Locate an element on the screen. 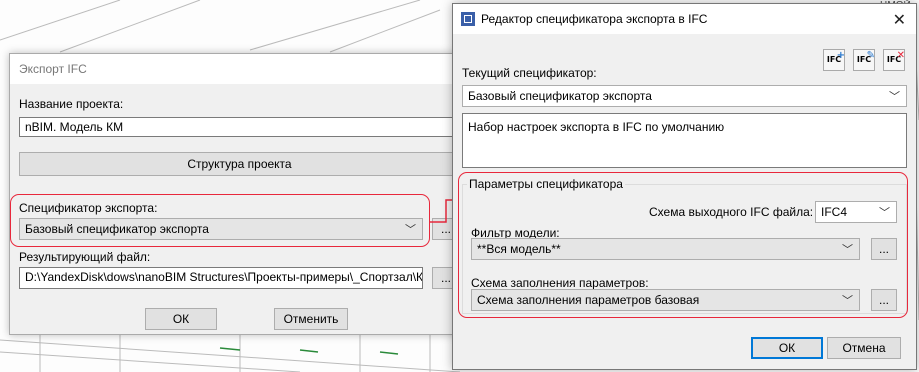  editor-ok-button: ОК is located at coordinates (787, 348).